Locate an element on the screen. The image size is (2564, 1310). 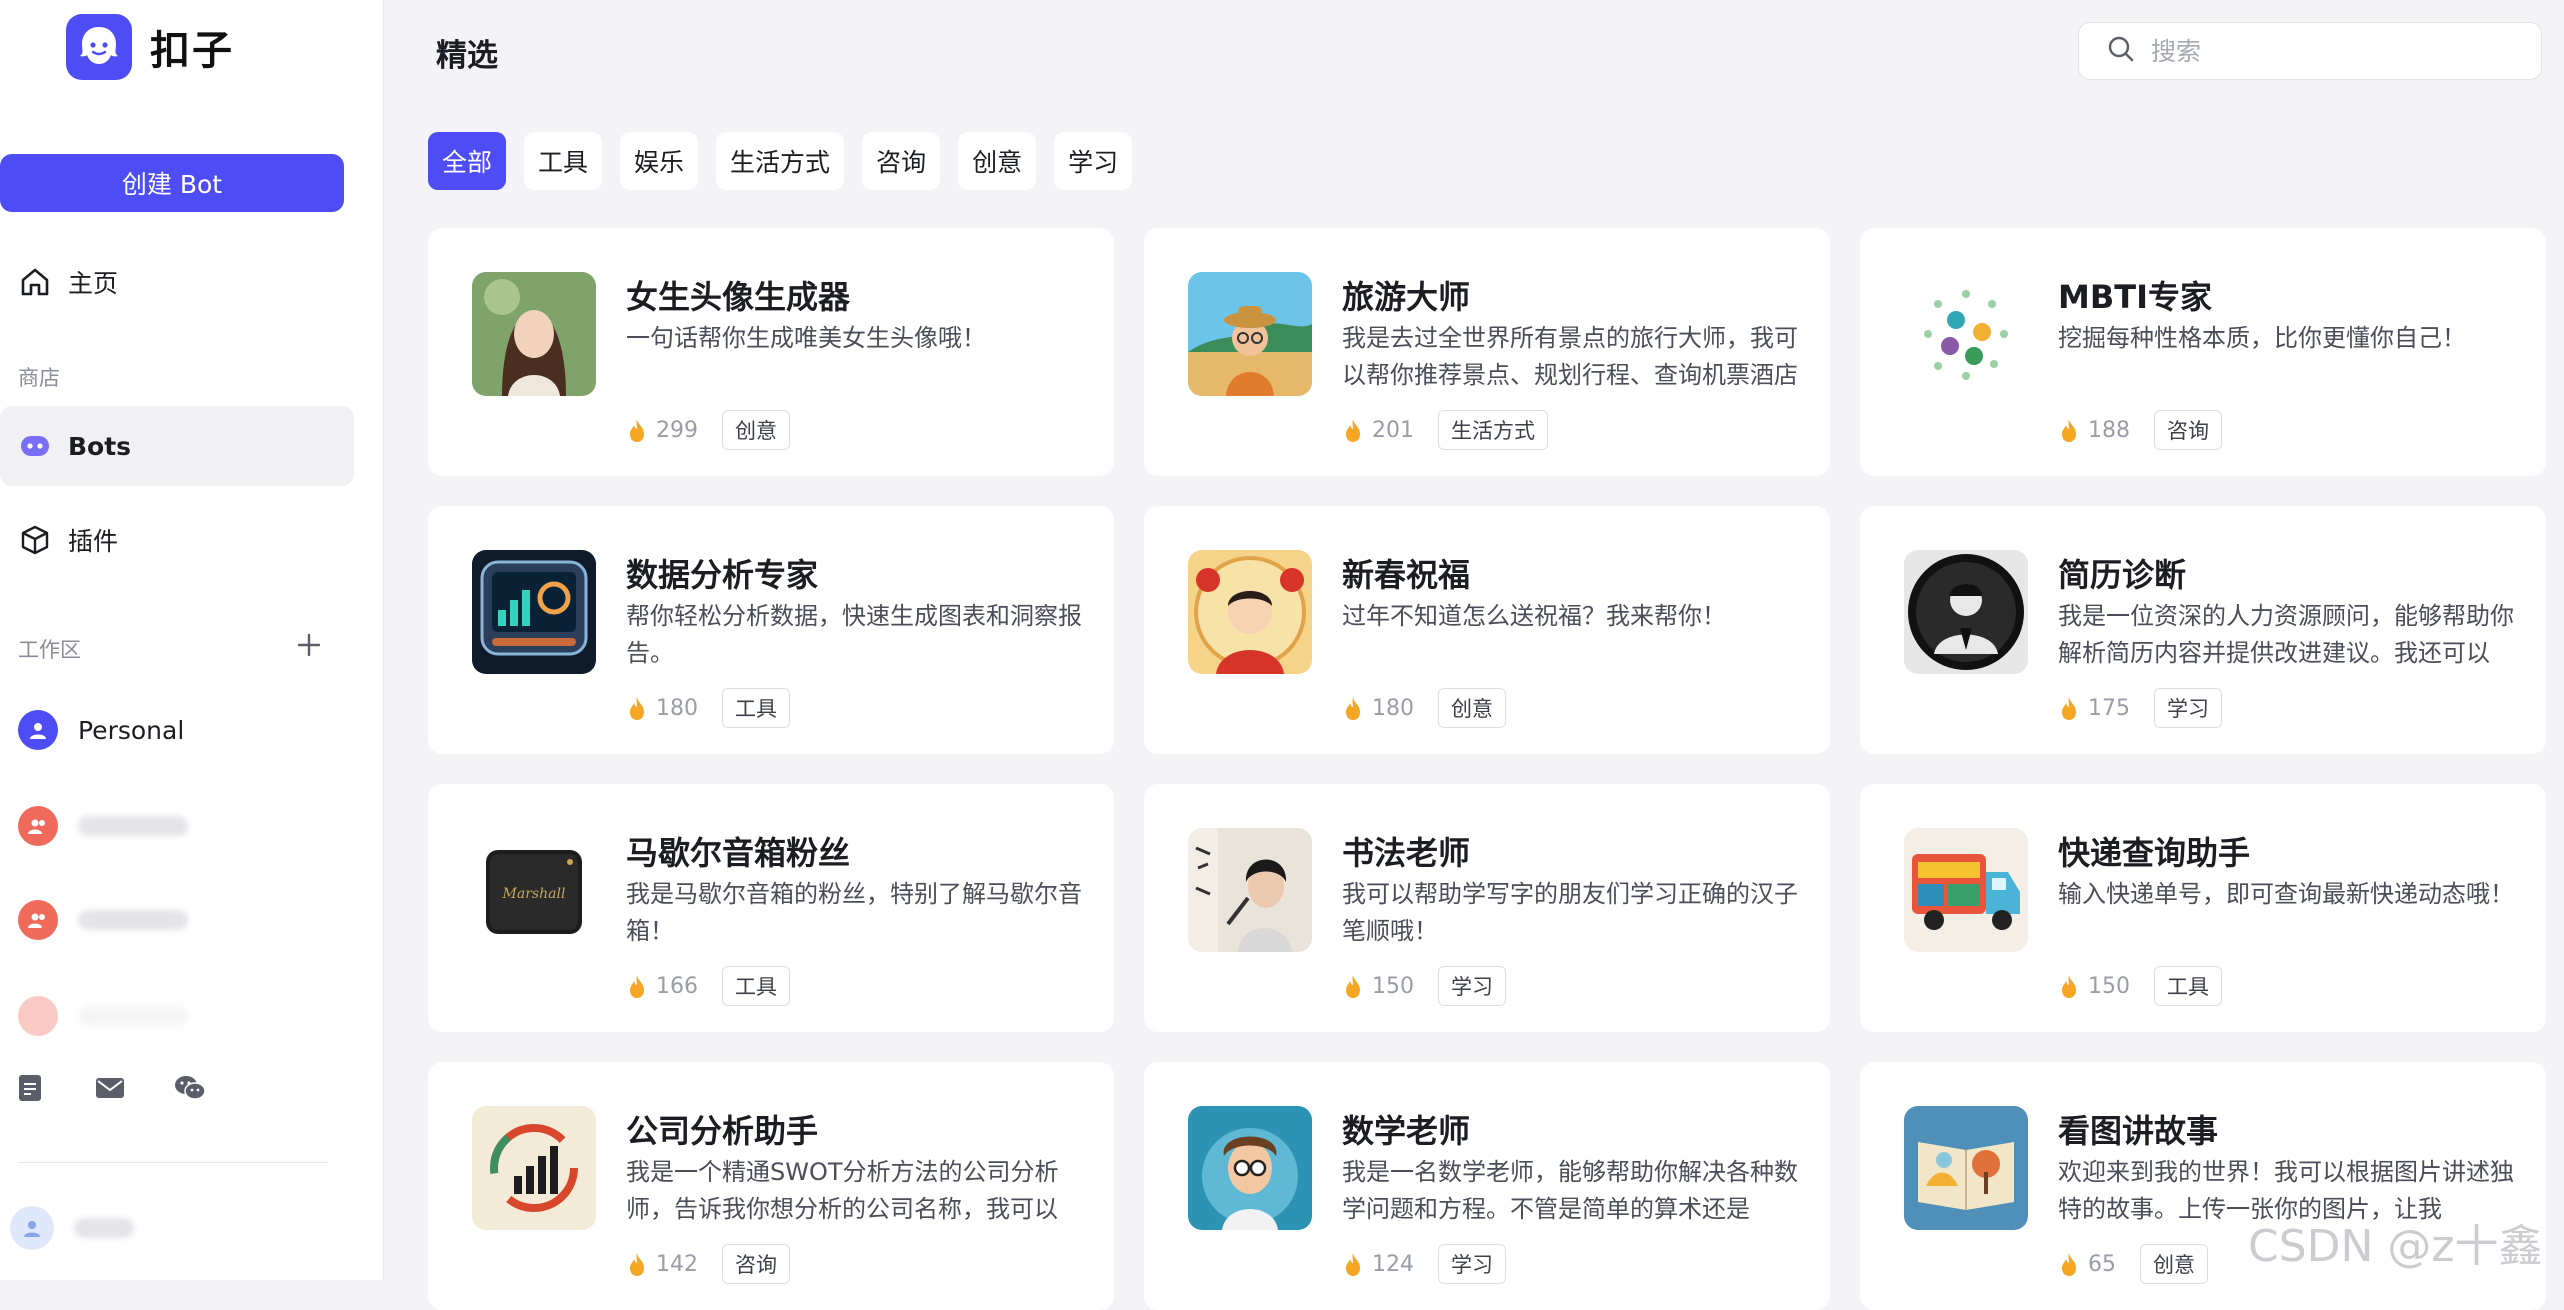
bot-icon is located at coordinates (35, 446).